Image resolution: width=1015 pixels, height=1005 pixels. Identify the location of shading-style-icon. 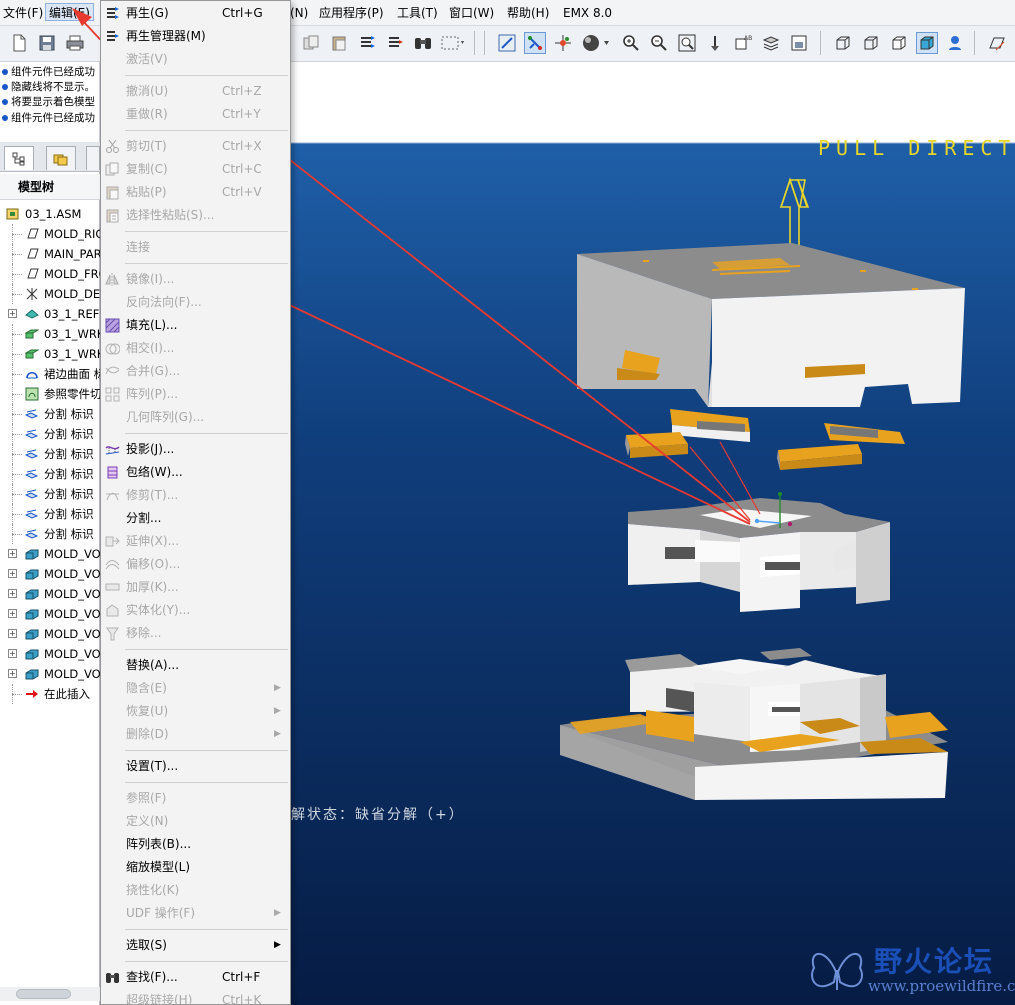
(597, 43).